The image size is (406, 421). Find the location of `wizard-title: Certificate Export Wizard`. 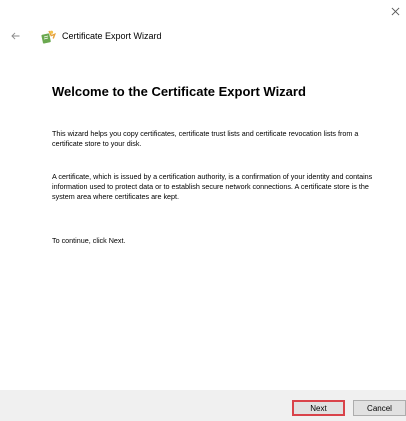

wizard-title: Certificate Export Wizard is located at coordinates (112, 36).